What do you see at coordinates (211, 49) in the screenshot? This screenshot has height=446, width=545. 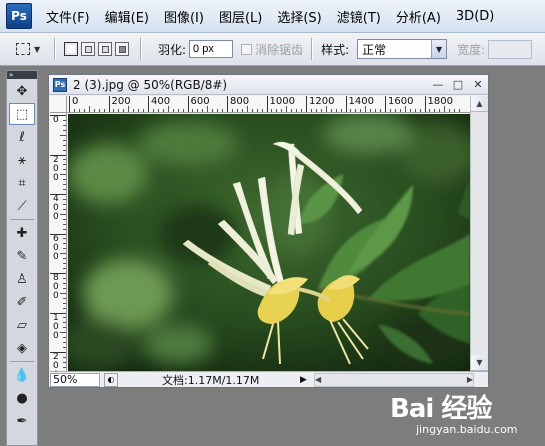 I see `feather-input` at bounding box center [211, 49].